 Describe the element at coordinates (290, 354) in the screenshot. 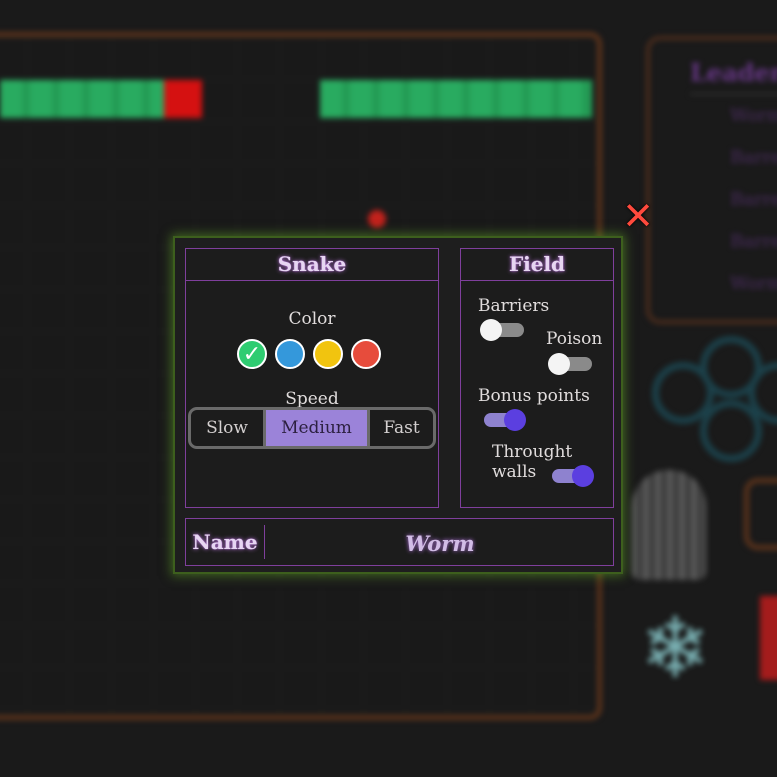

I see `color-swatch-blue` at that location.